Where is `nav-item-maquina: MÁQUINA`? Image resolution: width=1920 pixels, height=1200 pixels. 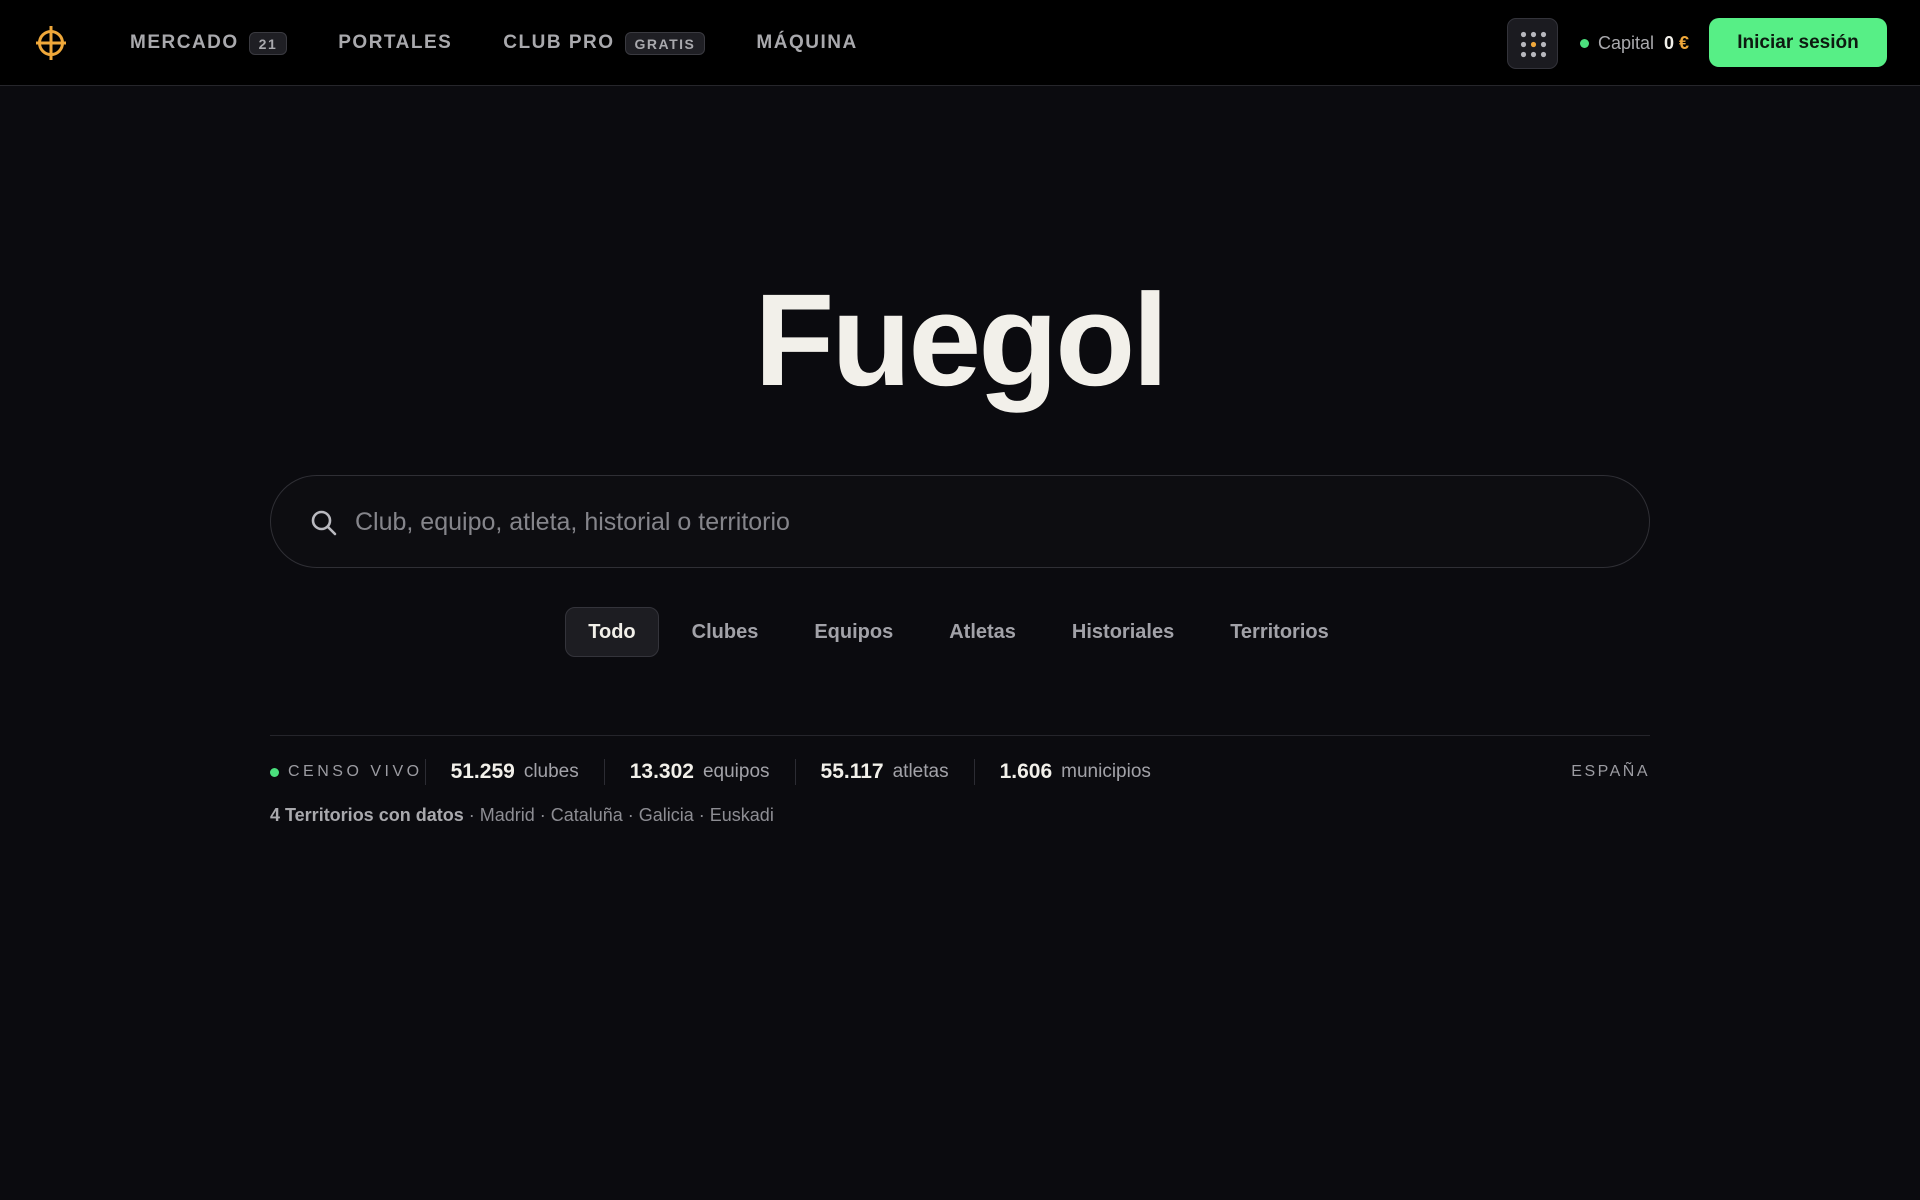
nav-item-maquina: MÁQUINA is located at coordinates (806, 43).